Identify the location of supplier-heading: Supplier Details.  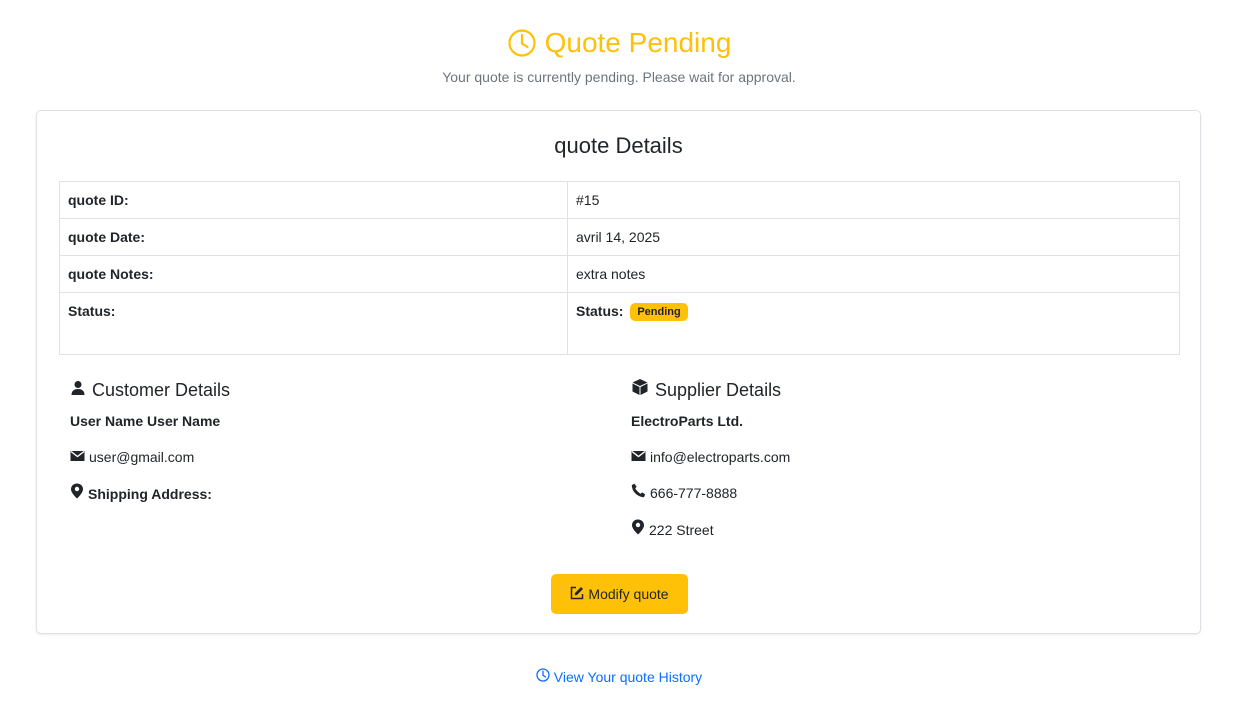
(891, 390).